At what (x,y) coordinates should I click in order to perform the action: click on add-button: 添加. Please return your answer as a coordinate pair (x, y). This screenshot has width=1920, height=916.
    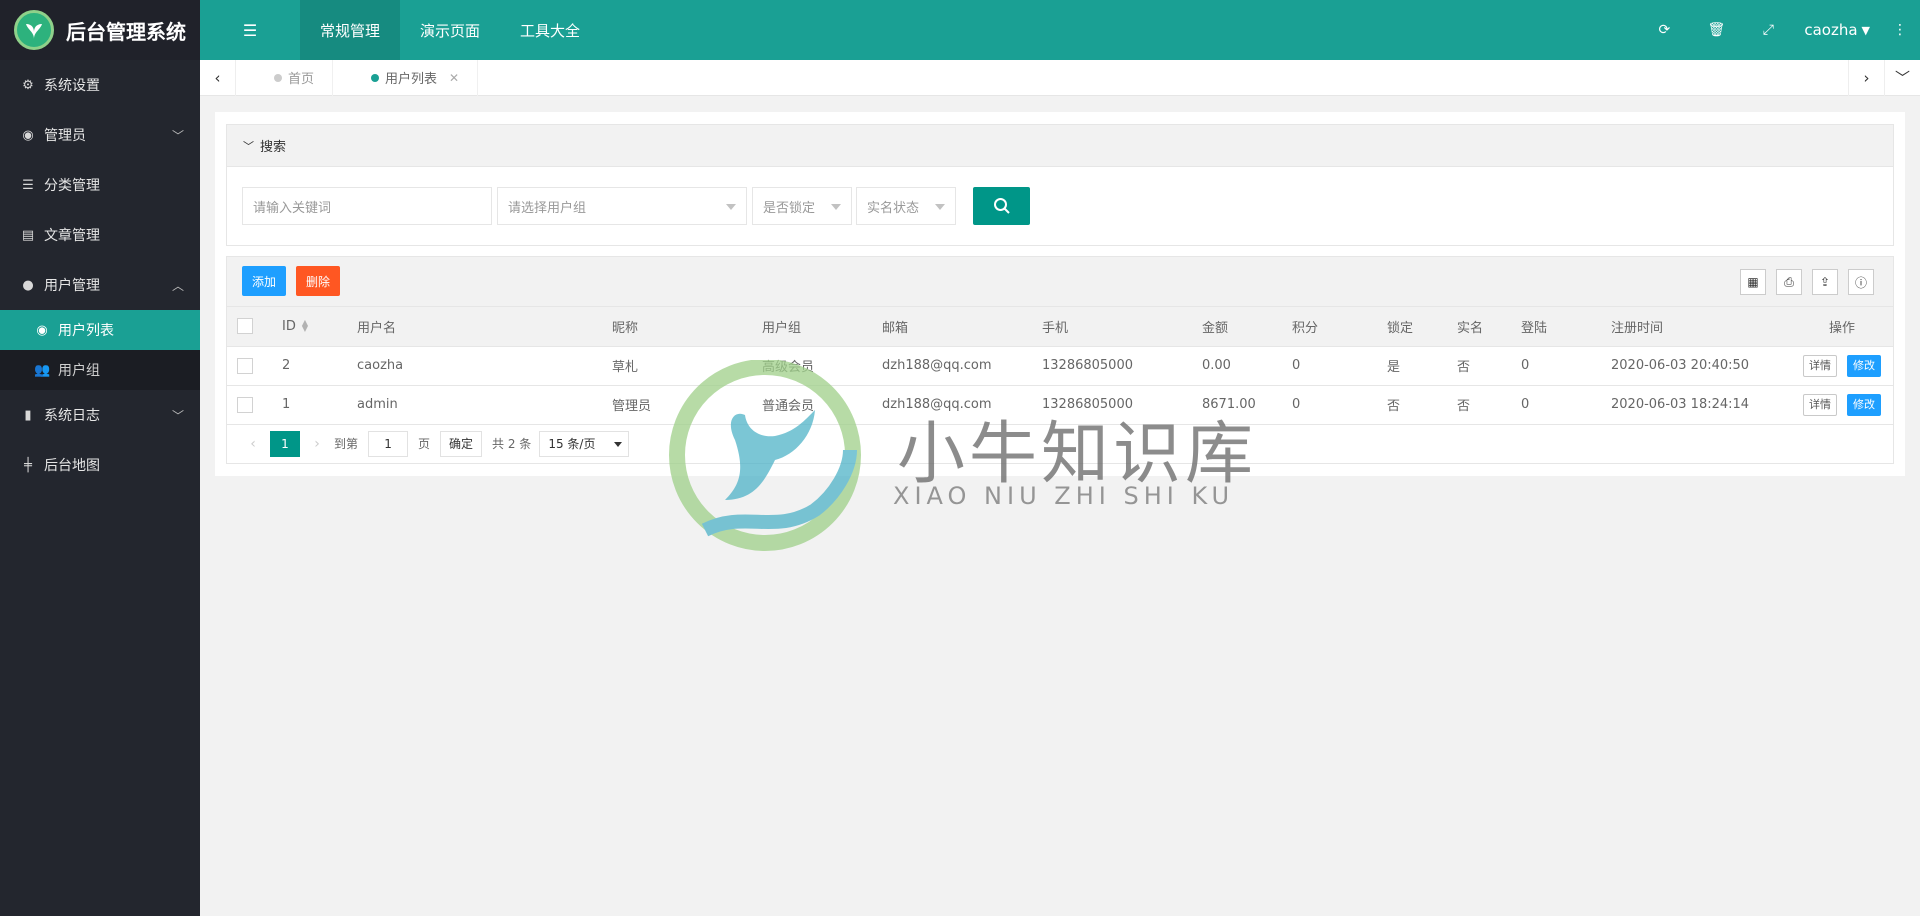
    Looking at the image, I should click on (264, 281).